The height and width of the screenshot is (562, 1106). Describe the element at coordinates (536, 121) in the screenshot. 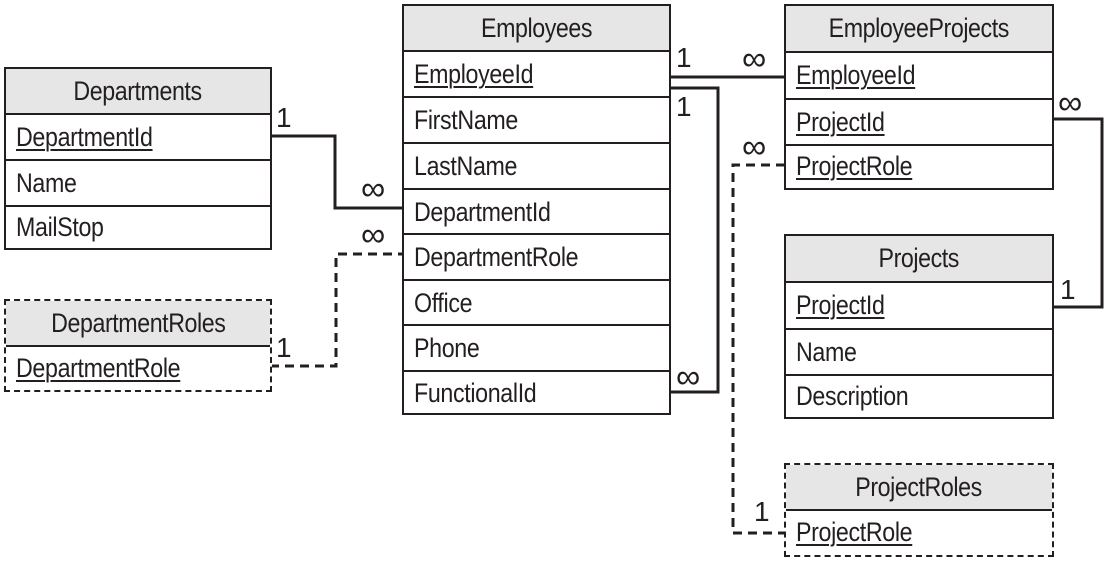

I see `field-firstname: FirstName` at that location.